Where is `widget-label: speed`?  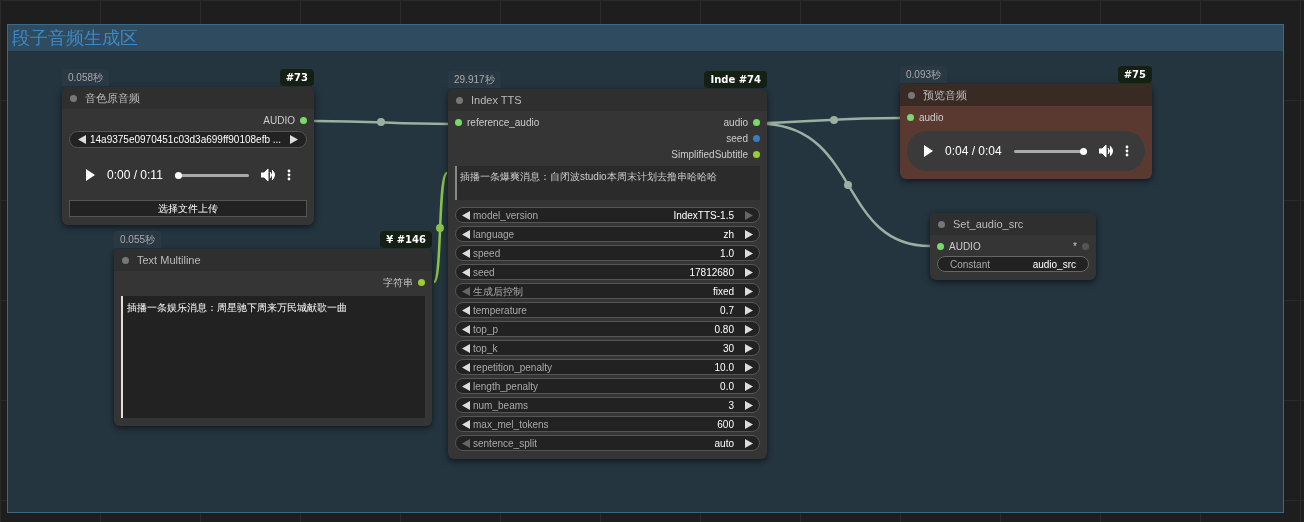 widget-label: speed is located at coordinates (487, 253).